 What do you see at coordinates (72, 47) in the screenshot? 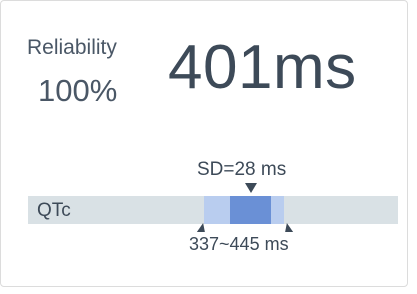
I see `reliability-label: Reliability` at bounding box center [72, 47].